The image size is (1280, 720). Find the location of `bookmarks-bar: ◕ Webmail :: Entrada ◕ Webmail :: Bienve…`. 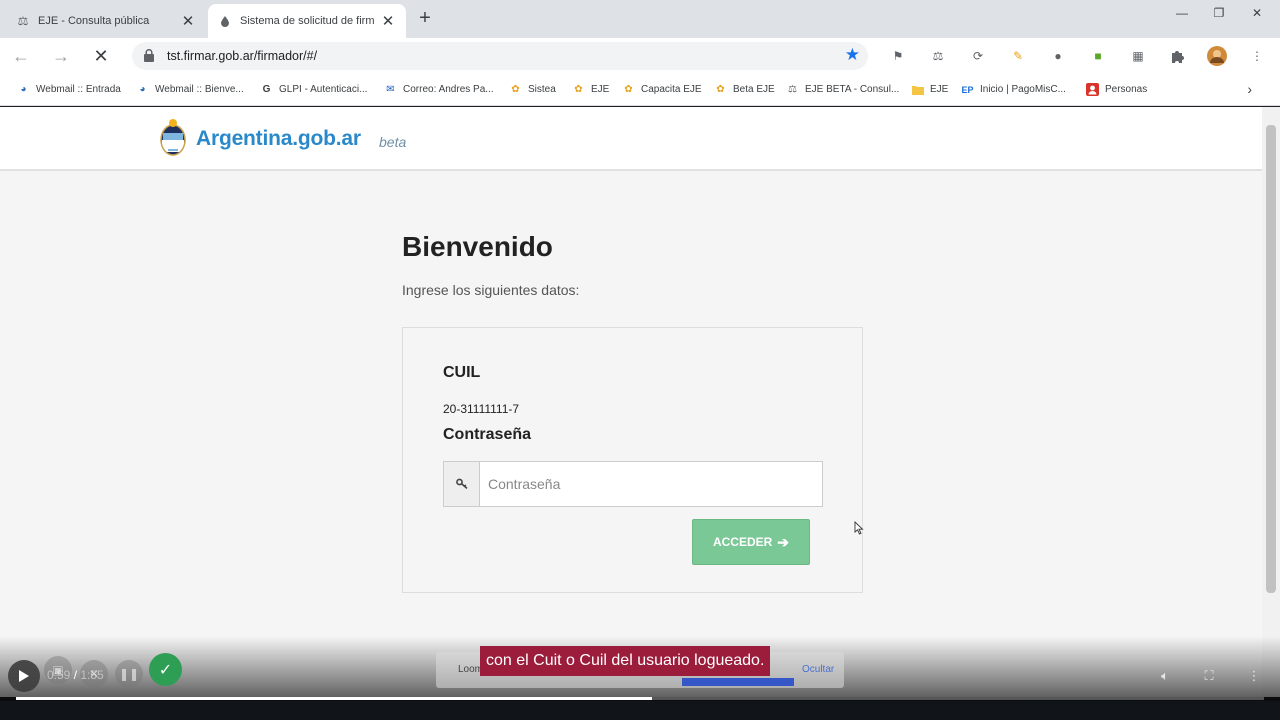

bookmarks-bar: ◕ Webmail :: Entrada ◕ Webmail :: Bienve… is located at coordinates (640, 90).